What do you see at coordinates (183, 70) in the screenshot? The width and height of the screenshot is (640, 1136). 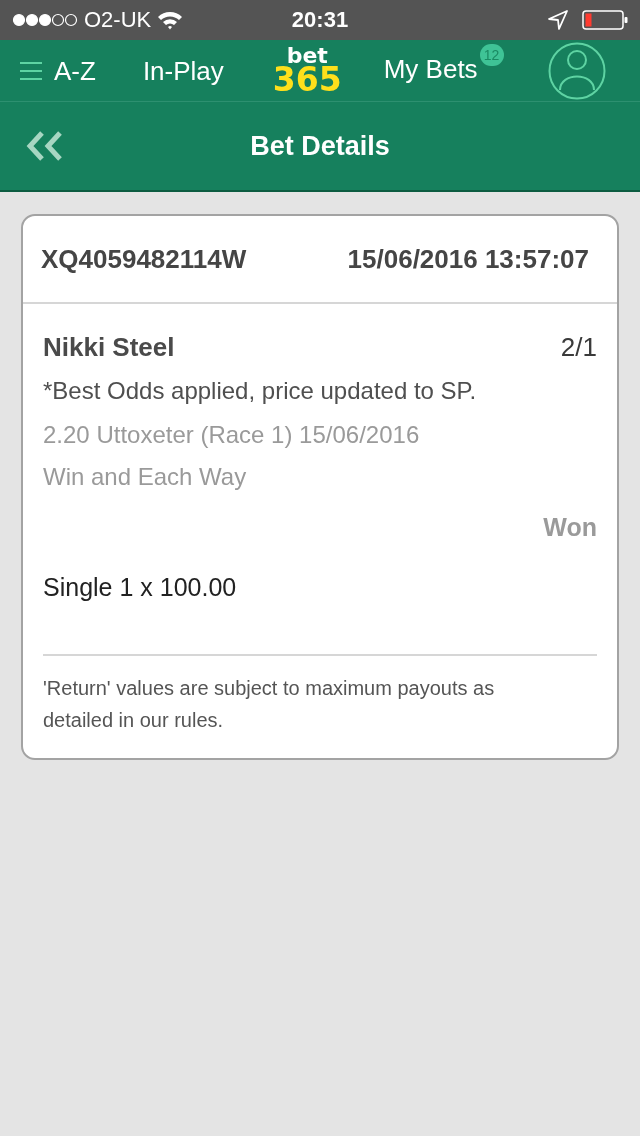 I see `in-play-link: In-Play` at bounding box center [183, 70].